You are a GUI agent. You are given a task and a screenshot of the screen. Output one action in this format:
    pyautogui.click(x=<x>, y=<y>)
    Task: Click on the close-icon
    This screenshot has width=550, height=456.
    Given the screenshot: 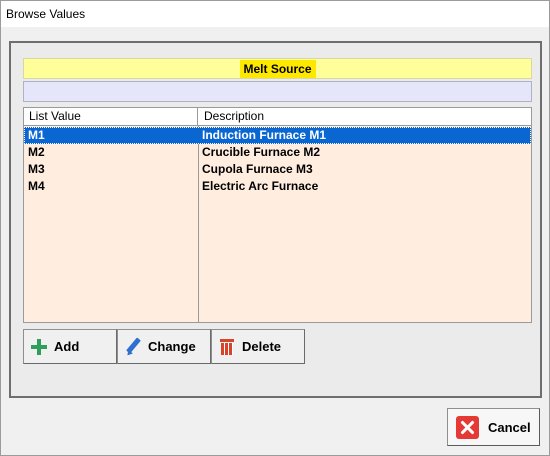 What is the action you would take?
    pyautogui.click(x=467, y=427)
    